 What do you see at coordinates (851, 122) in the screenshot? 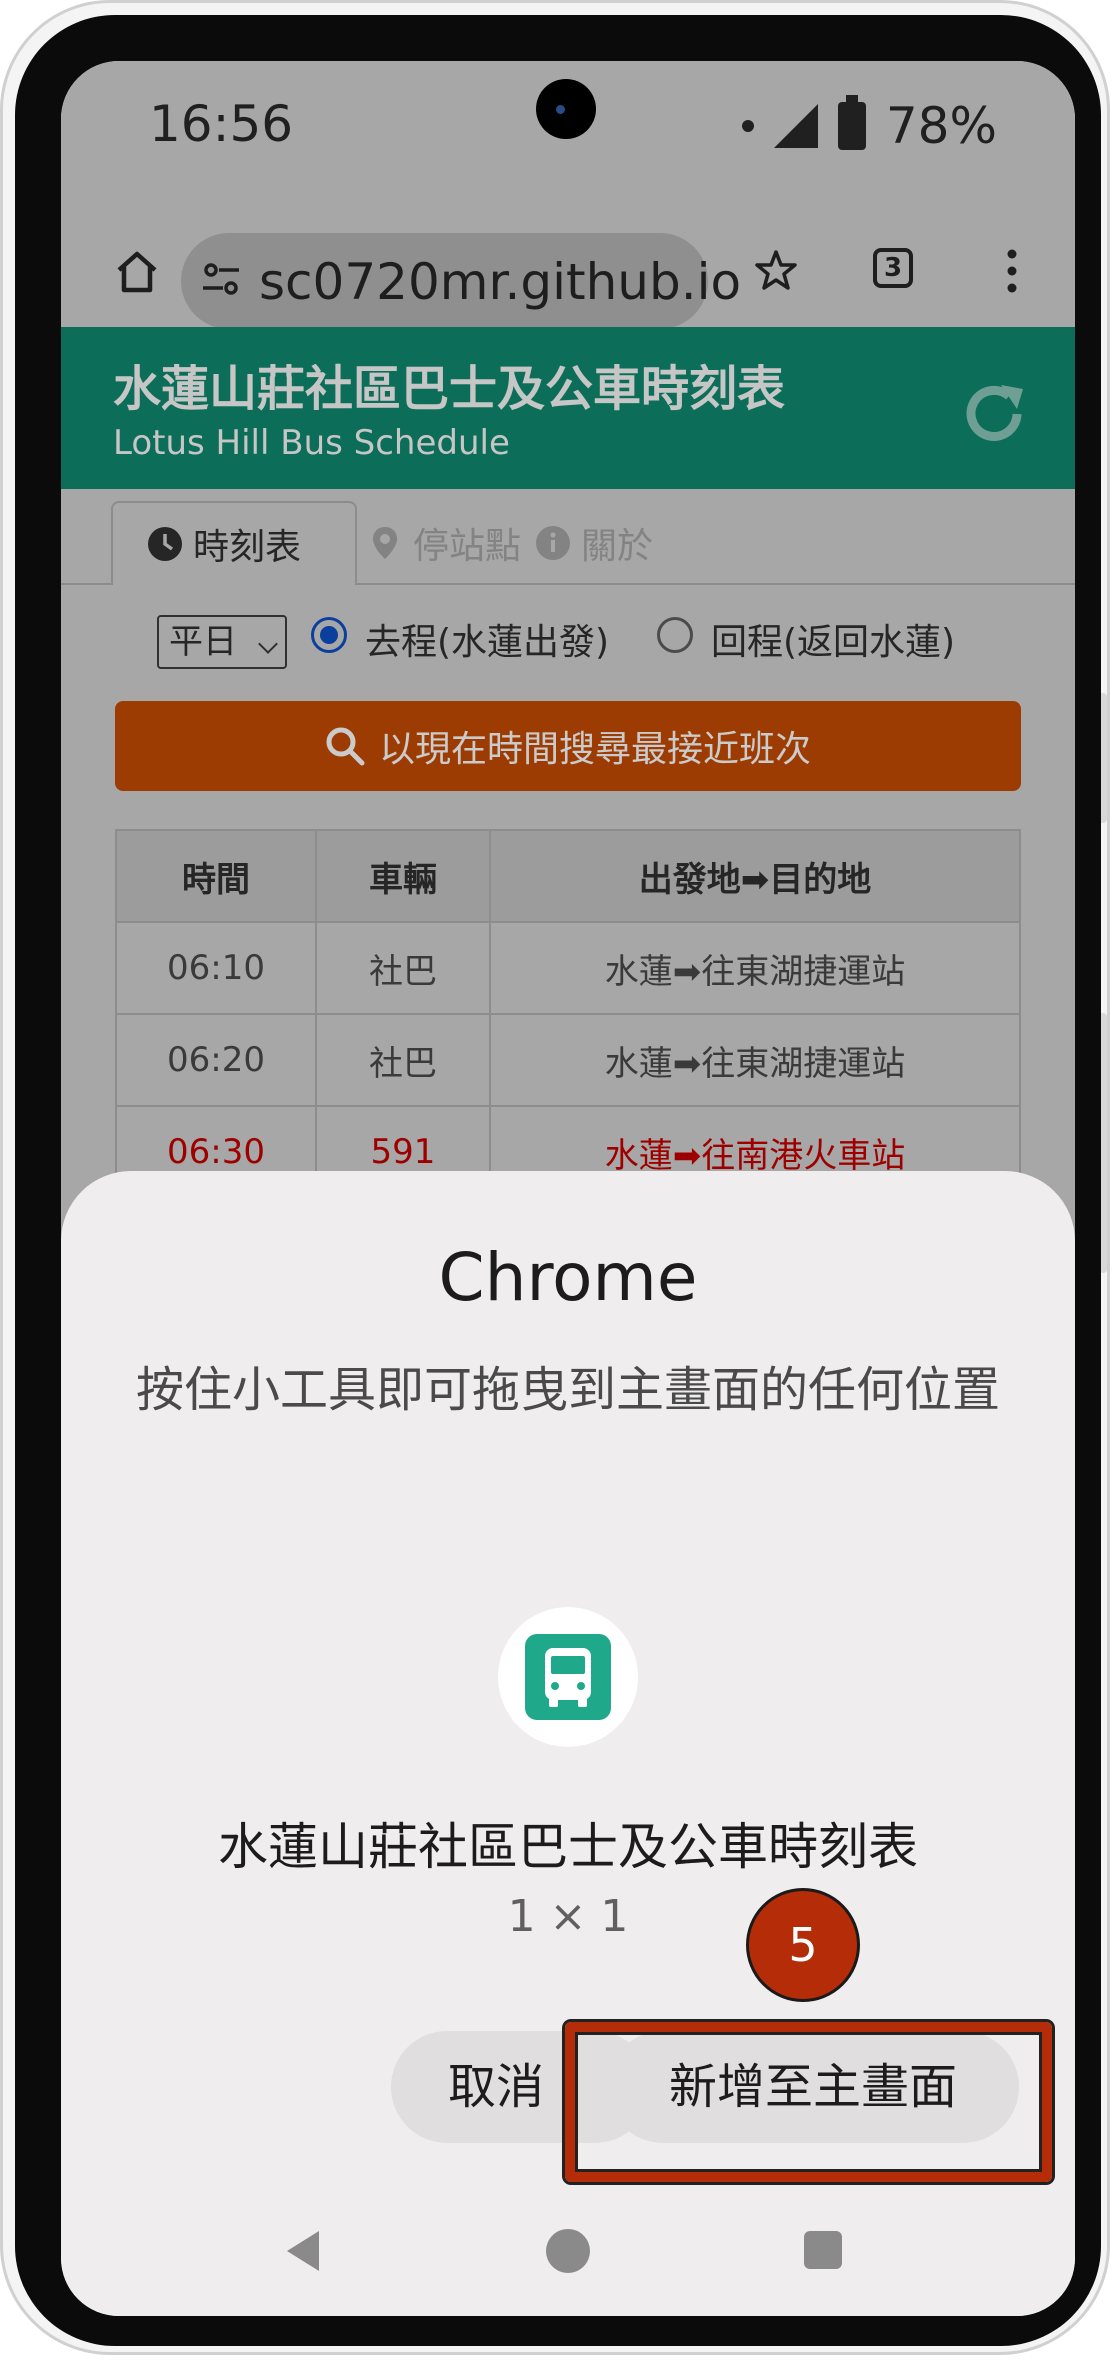
I see `battery-icon` at bounding box center [851, 122].